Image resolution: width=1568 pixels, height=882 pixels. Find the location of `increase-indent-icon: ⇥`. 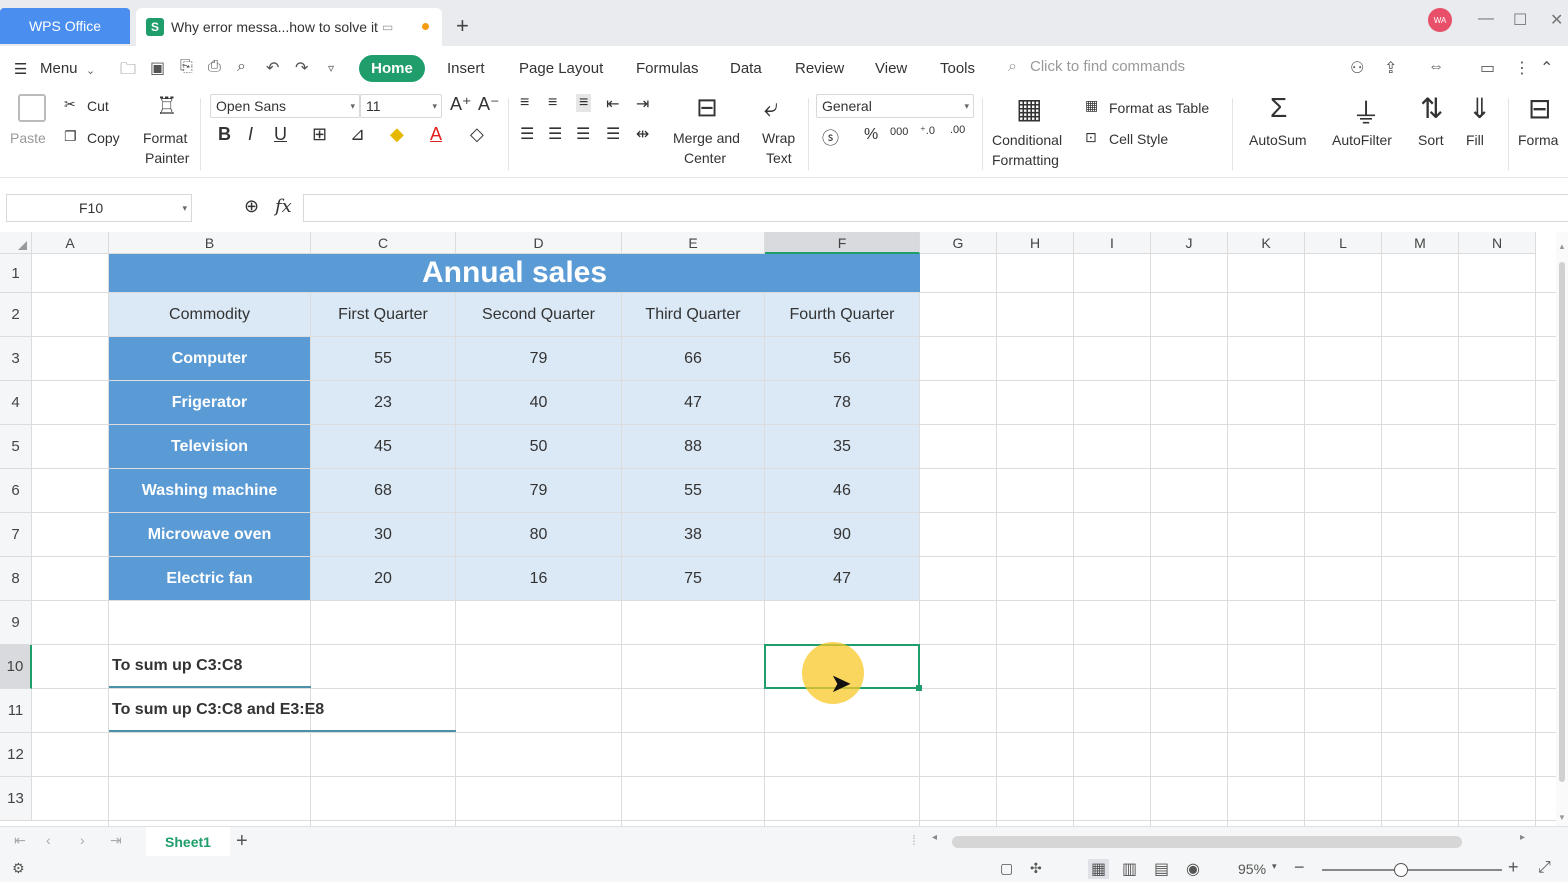

increase-indent-icon: ⇥ is located at coordinates (642, 104).